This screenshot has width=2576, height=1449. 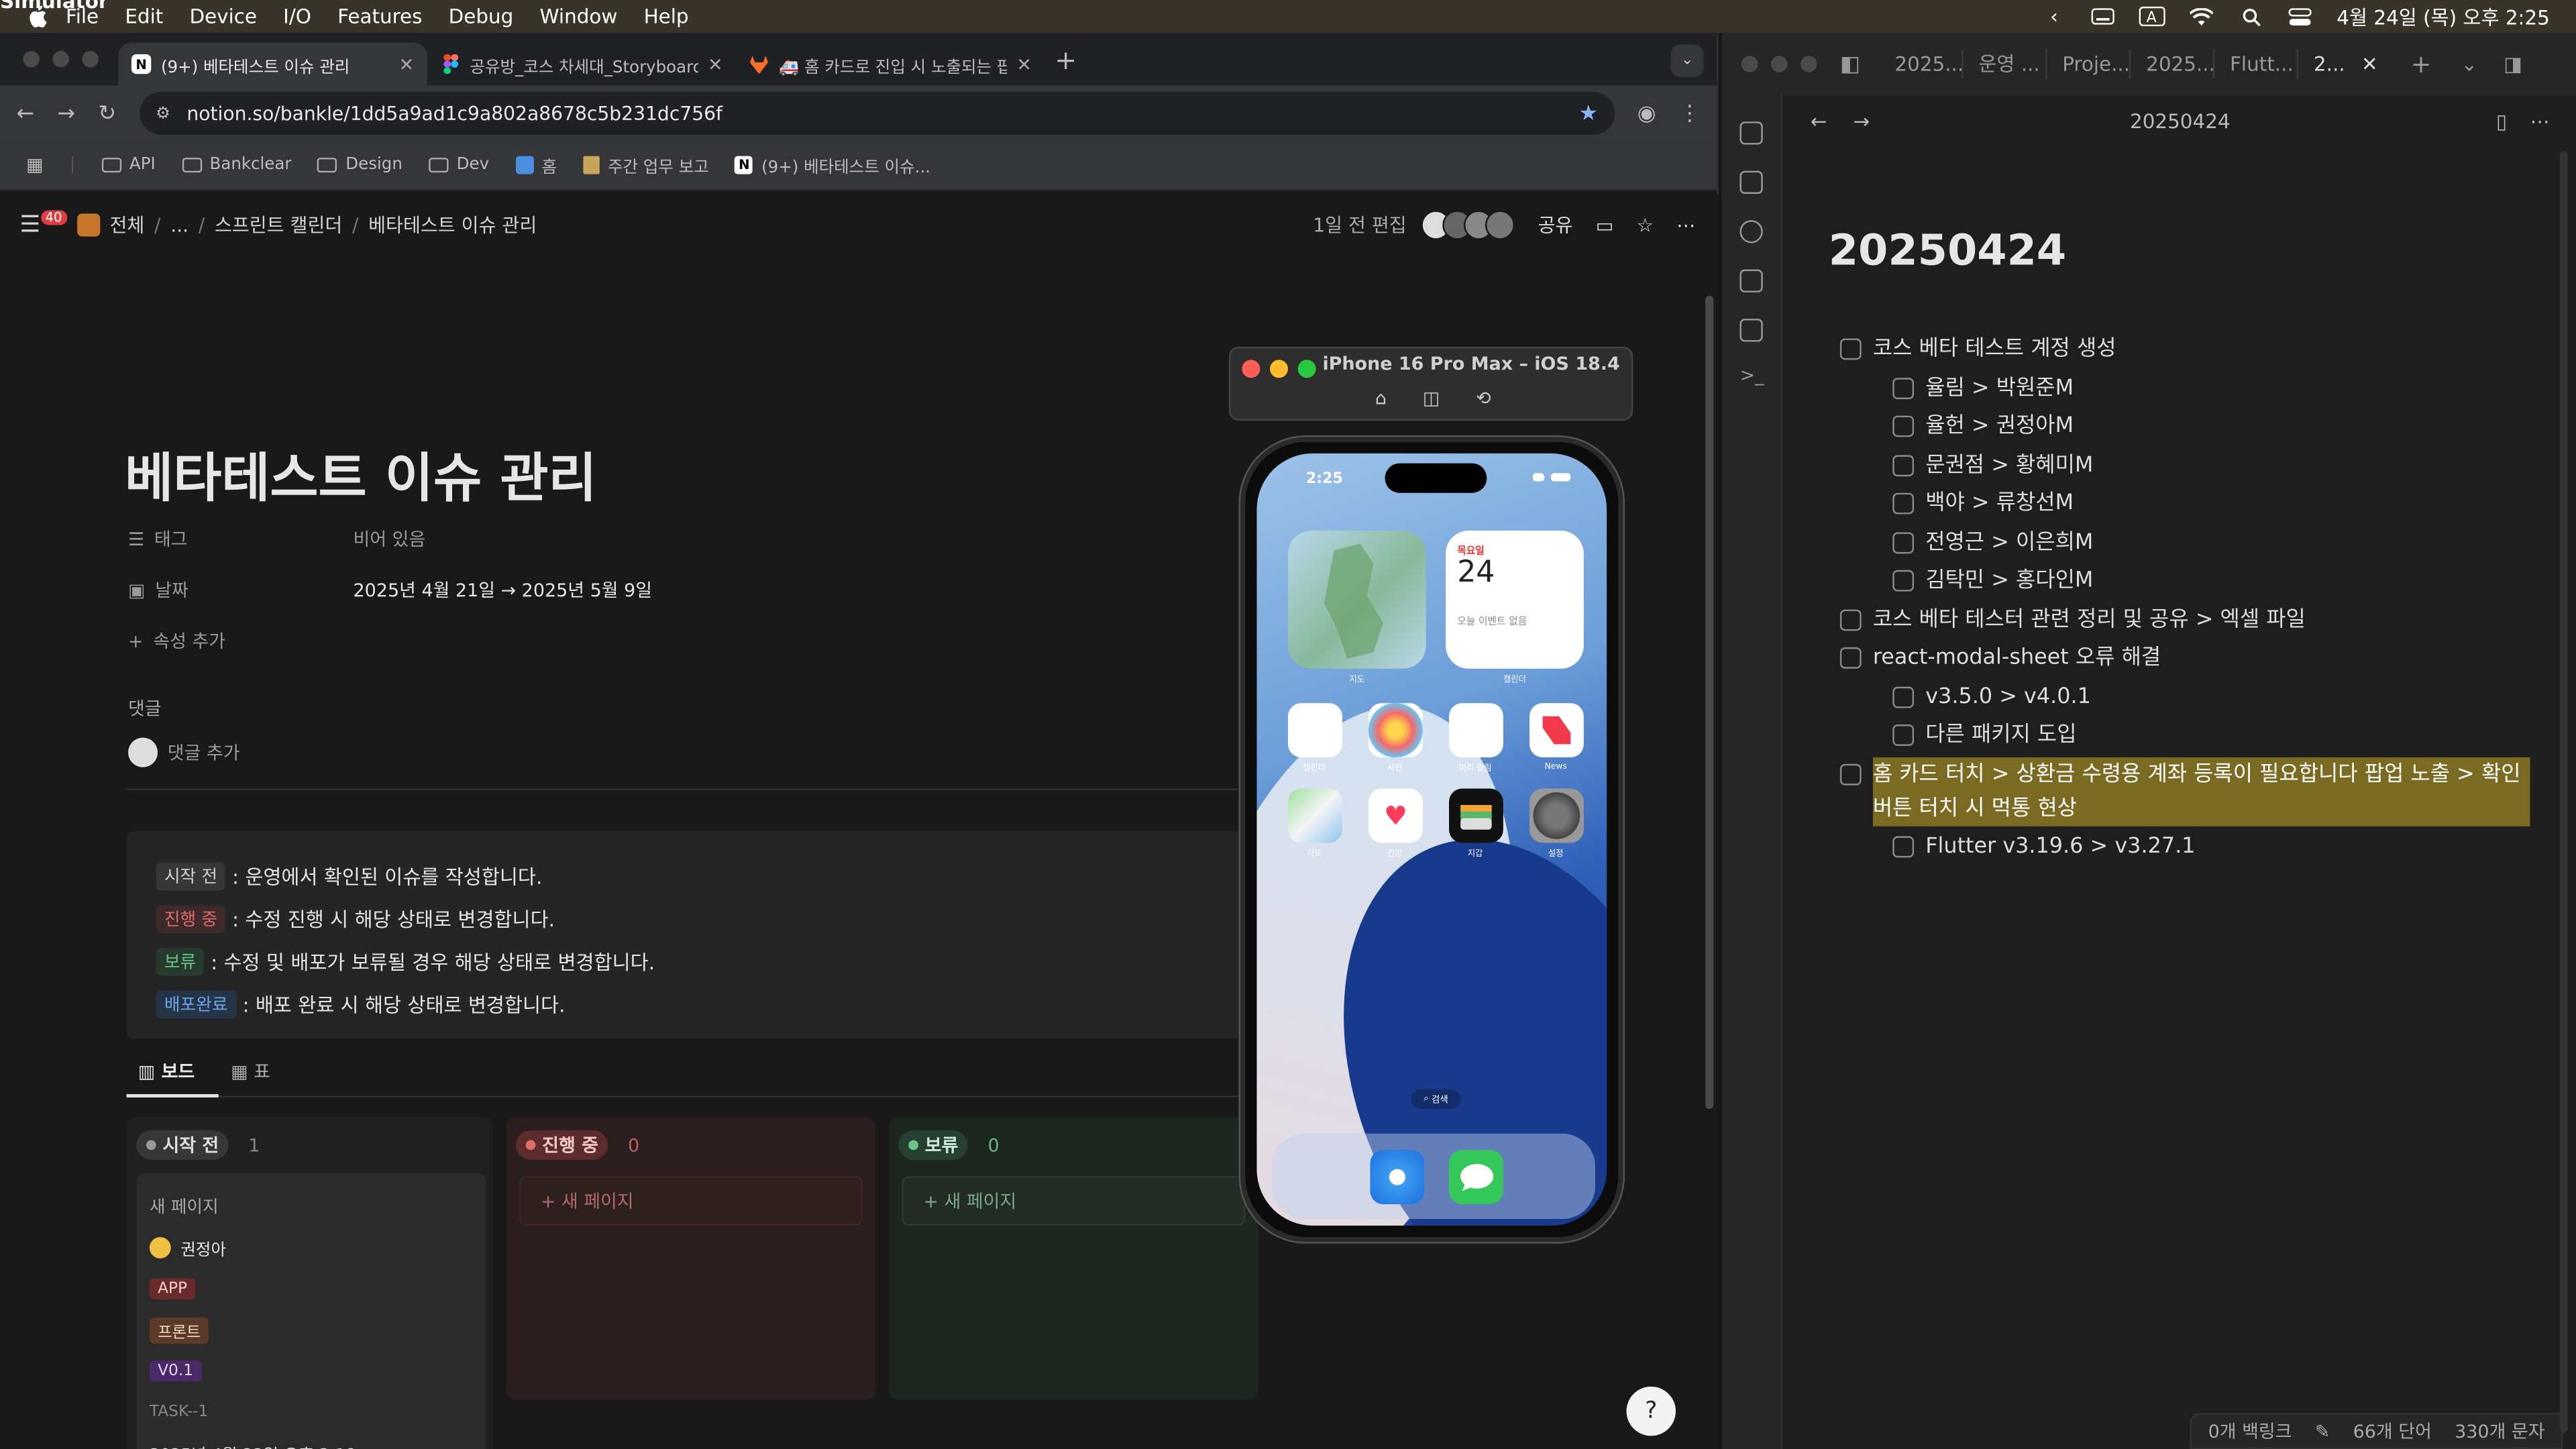 What do you see at coordinates (2563, 792) in the screenshot?
I see `note-scrollbar` at bounding box center [2563, 792].